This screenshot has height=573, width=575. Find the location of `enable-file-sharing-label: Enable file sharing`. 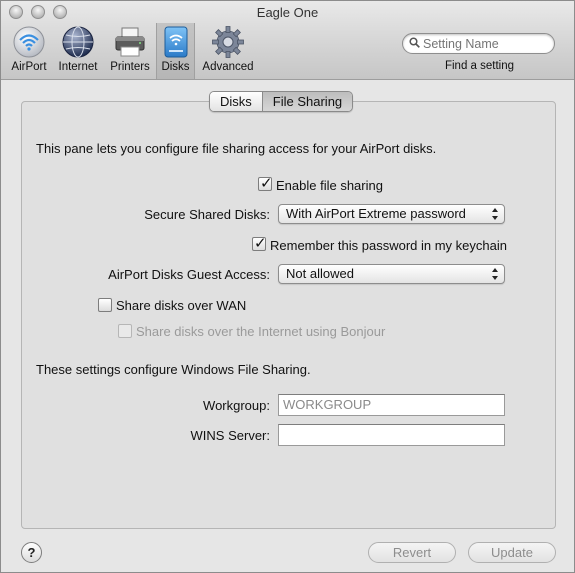

enable-file-sharing-label: Enable file sharing is located at coordinates (329, 185).